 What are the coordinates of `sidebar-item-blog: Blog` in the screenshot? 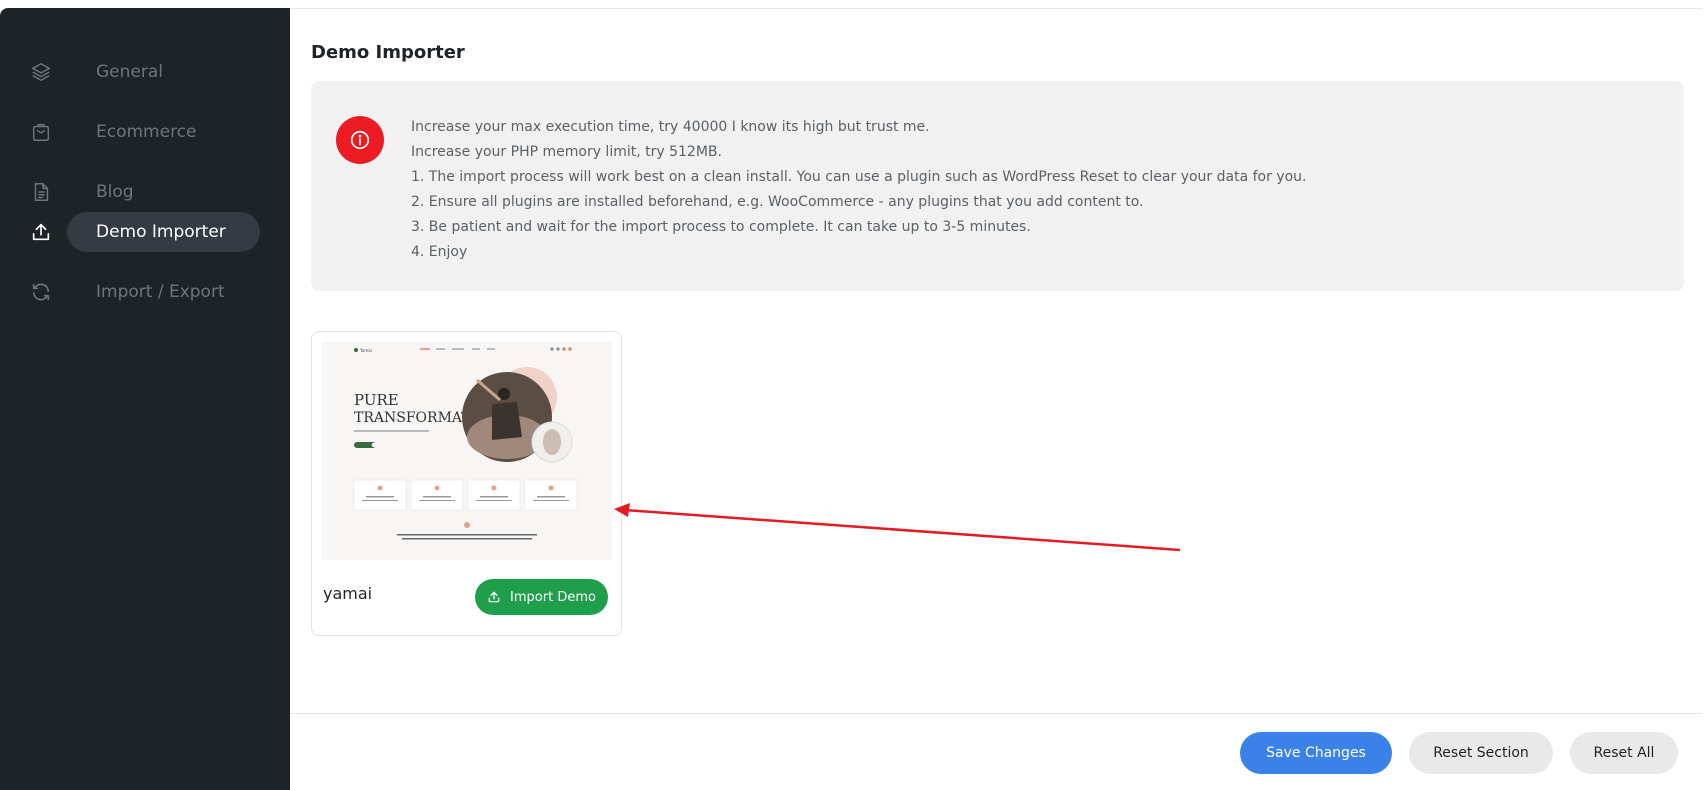 It's located at (145, 192).